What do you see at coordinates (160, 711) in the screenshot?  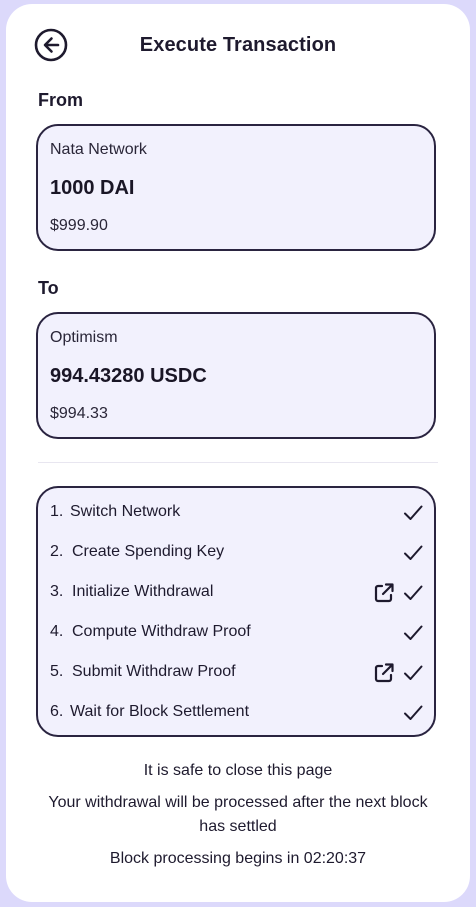 I see `step-label: Wait for Block Settlement` at bounding box center [160, 711].